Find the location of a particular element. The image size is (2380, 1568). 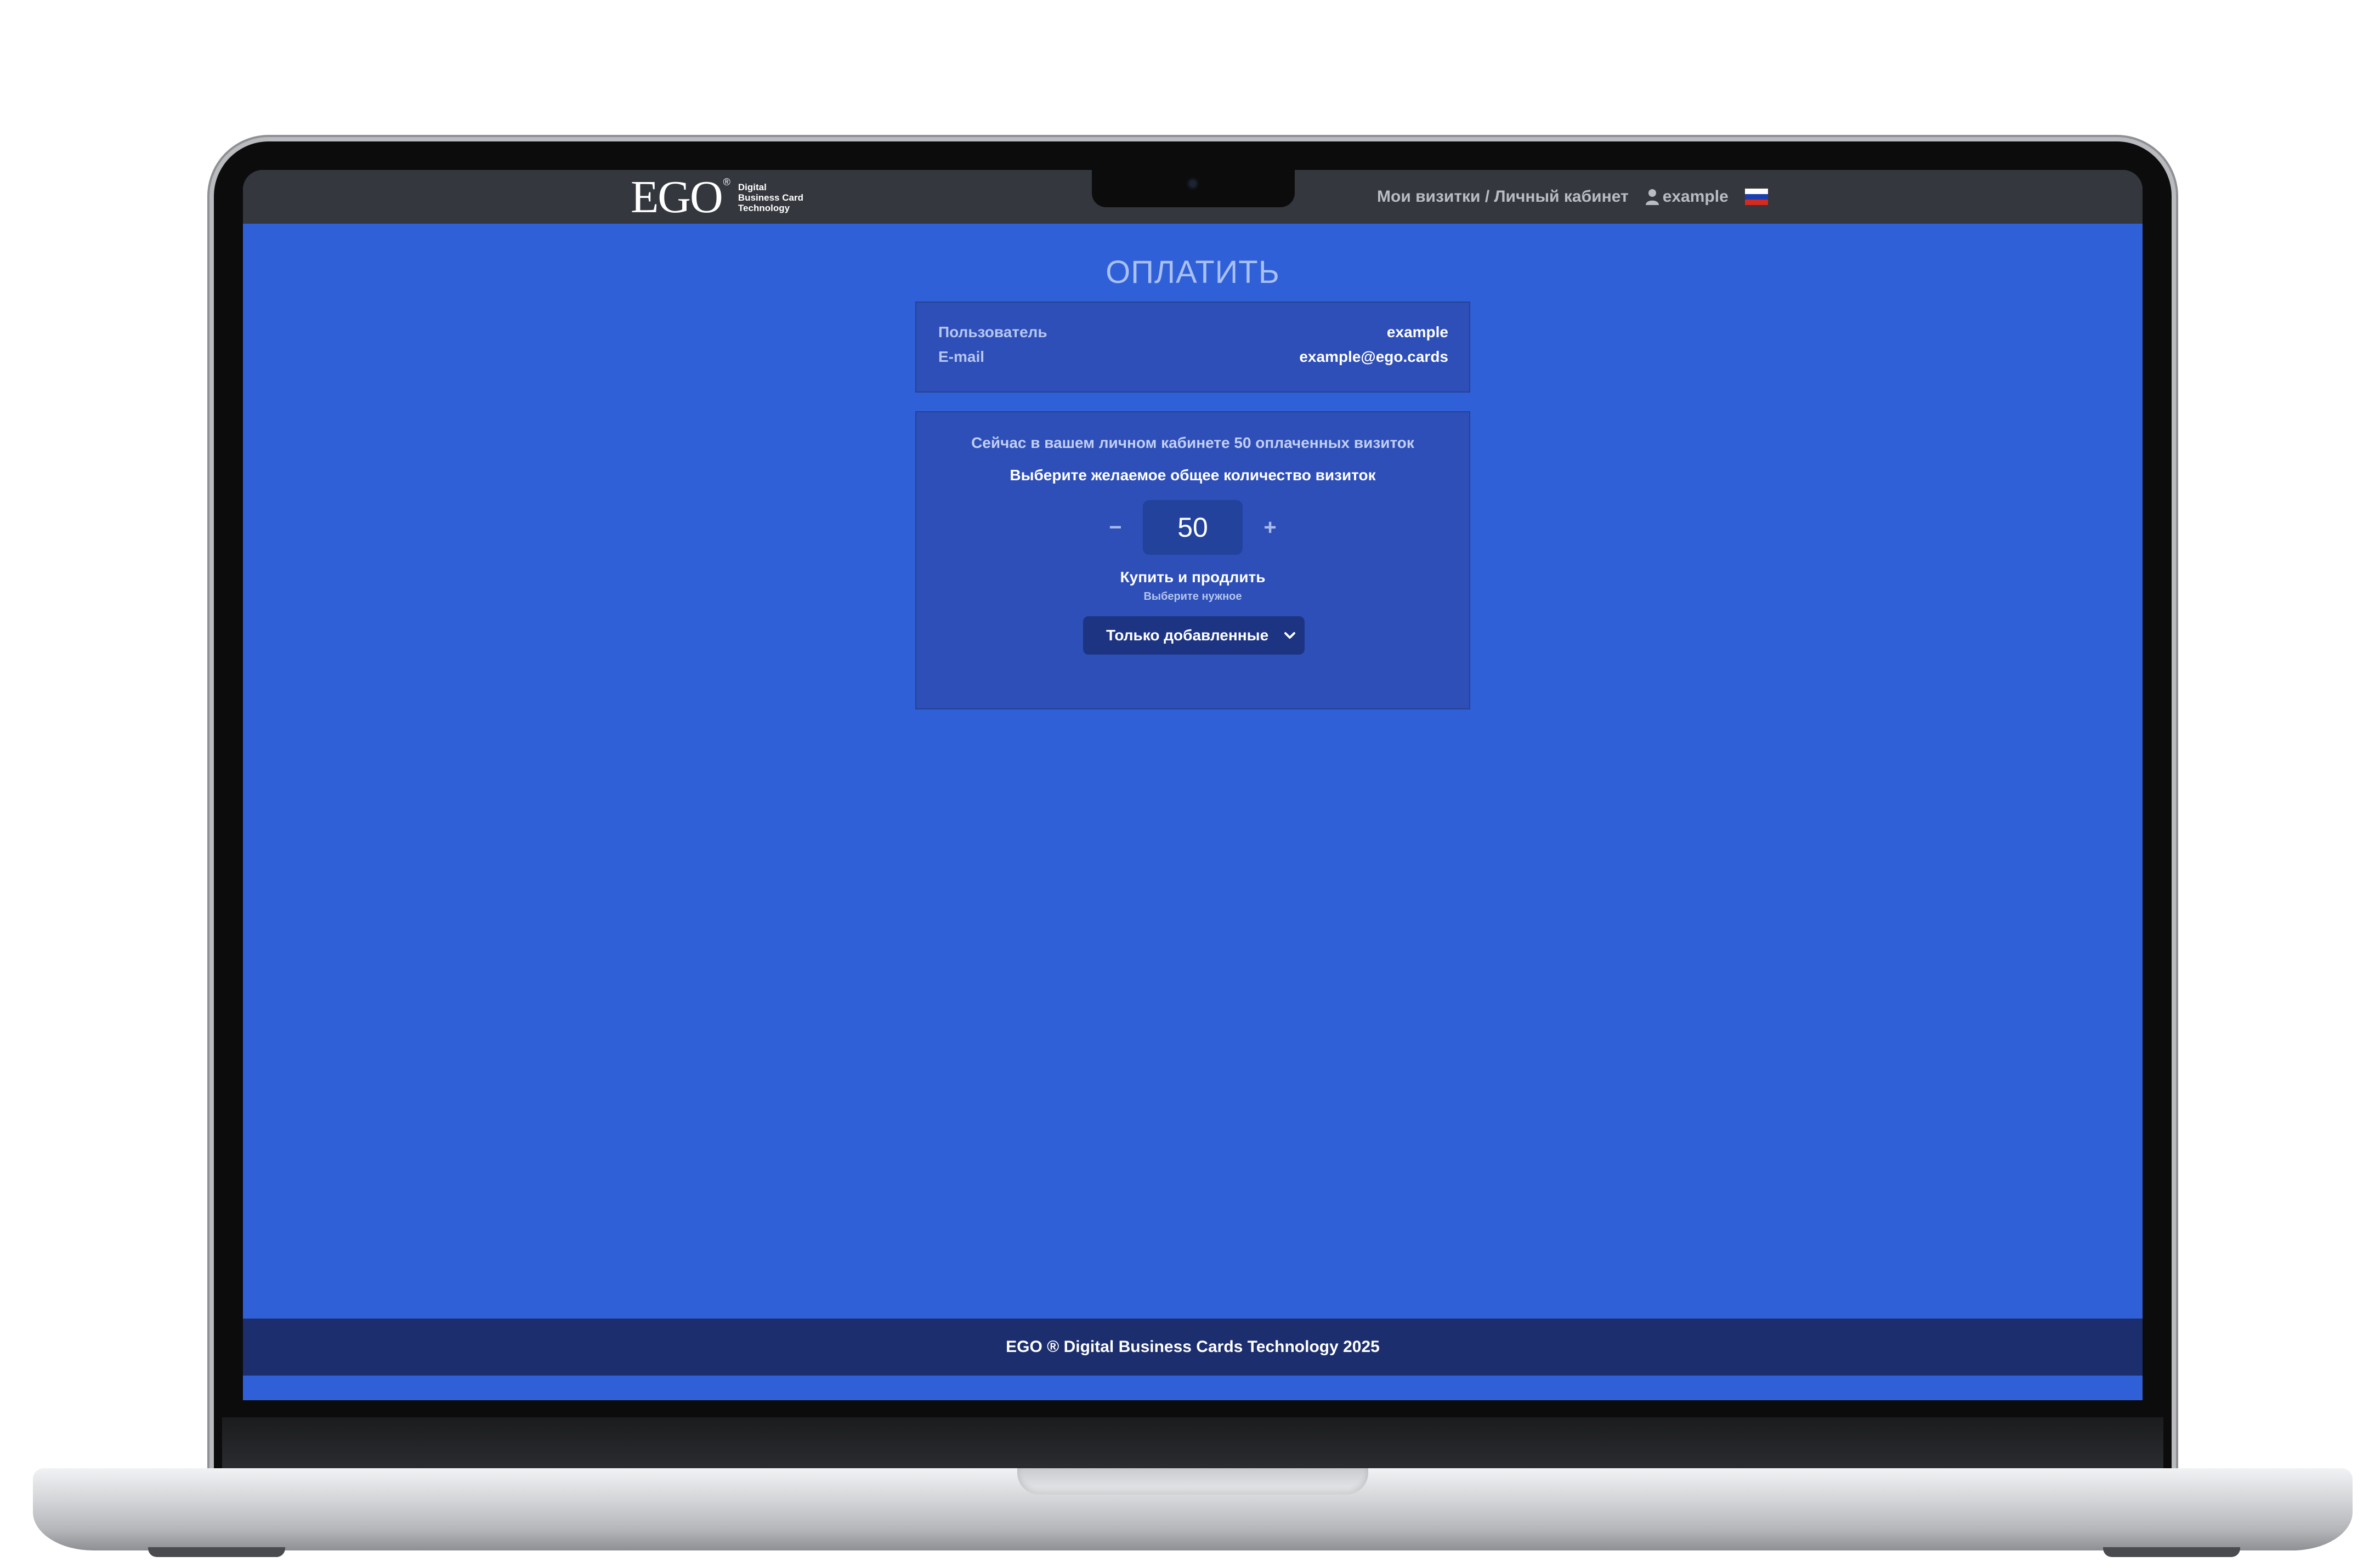

purchase-option-select: Только добавленные is located at coordinates (1194, 635).